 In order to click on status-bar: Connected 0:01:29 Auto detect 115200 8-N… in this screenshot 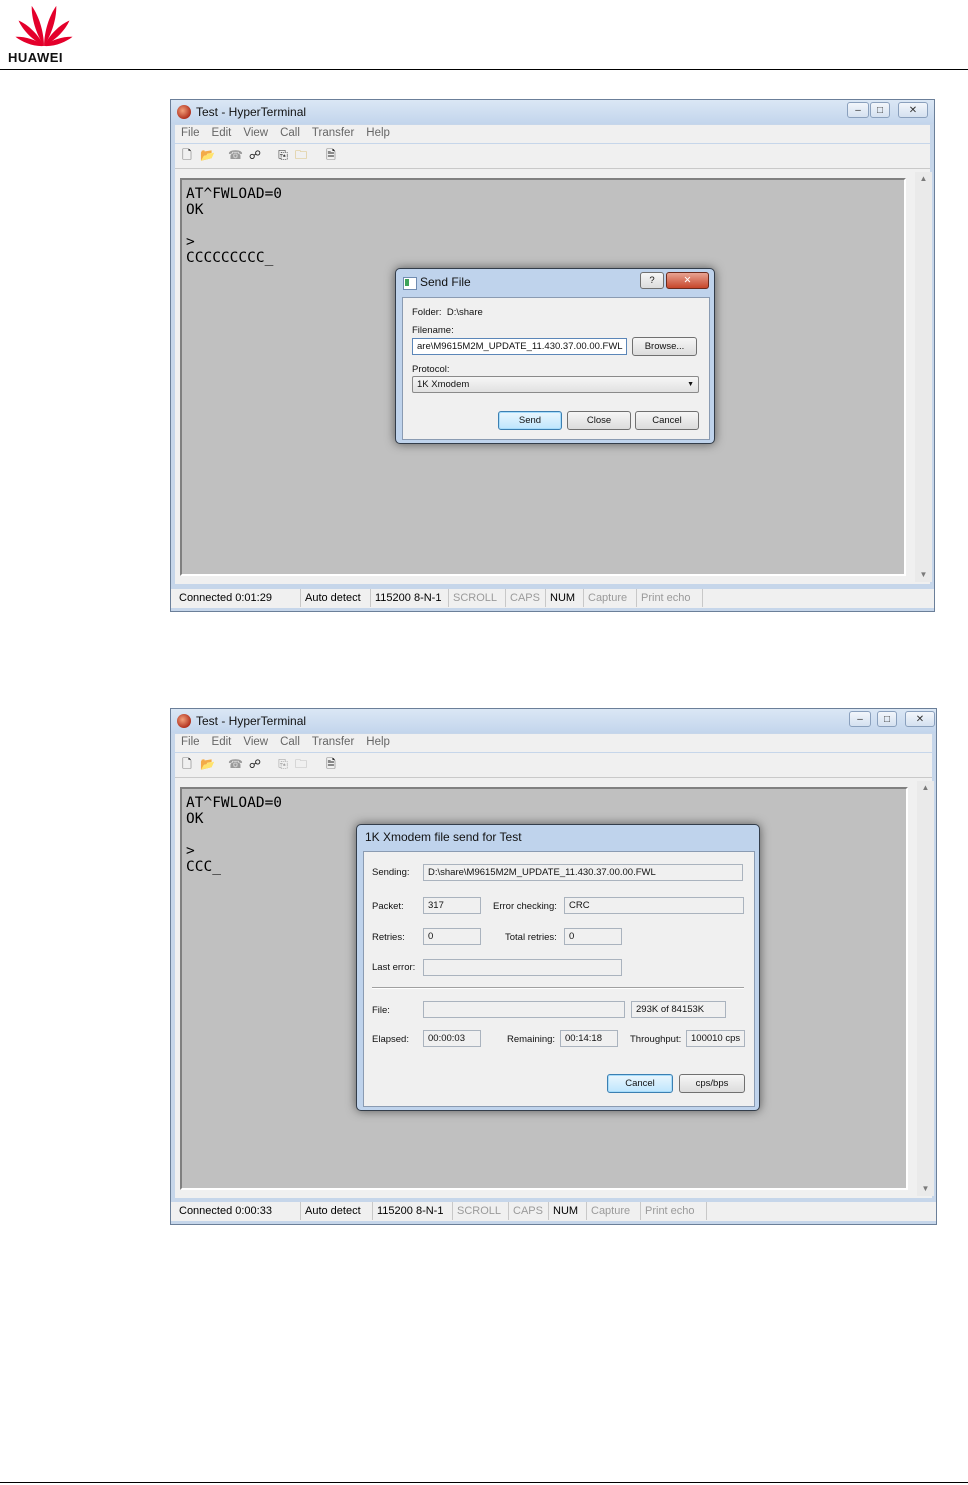, I will do `click(552, 598)`.